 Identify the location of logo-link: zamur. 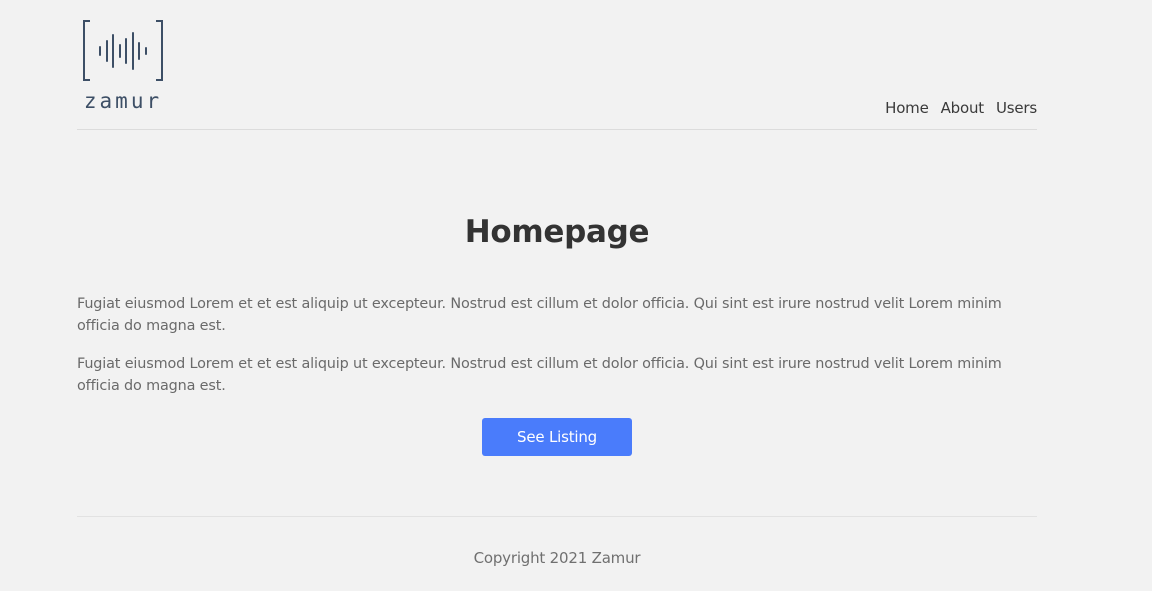
(123, 66).